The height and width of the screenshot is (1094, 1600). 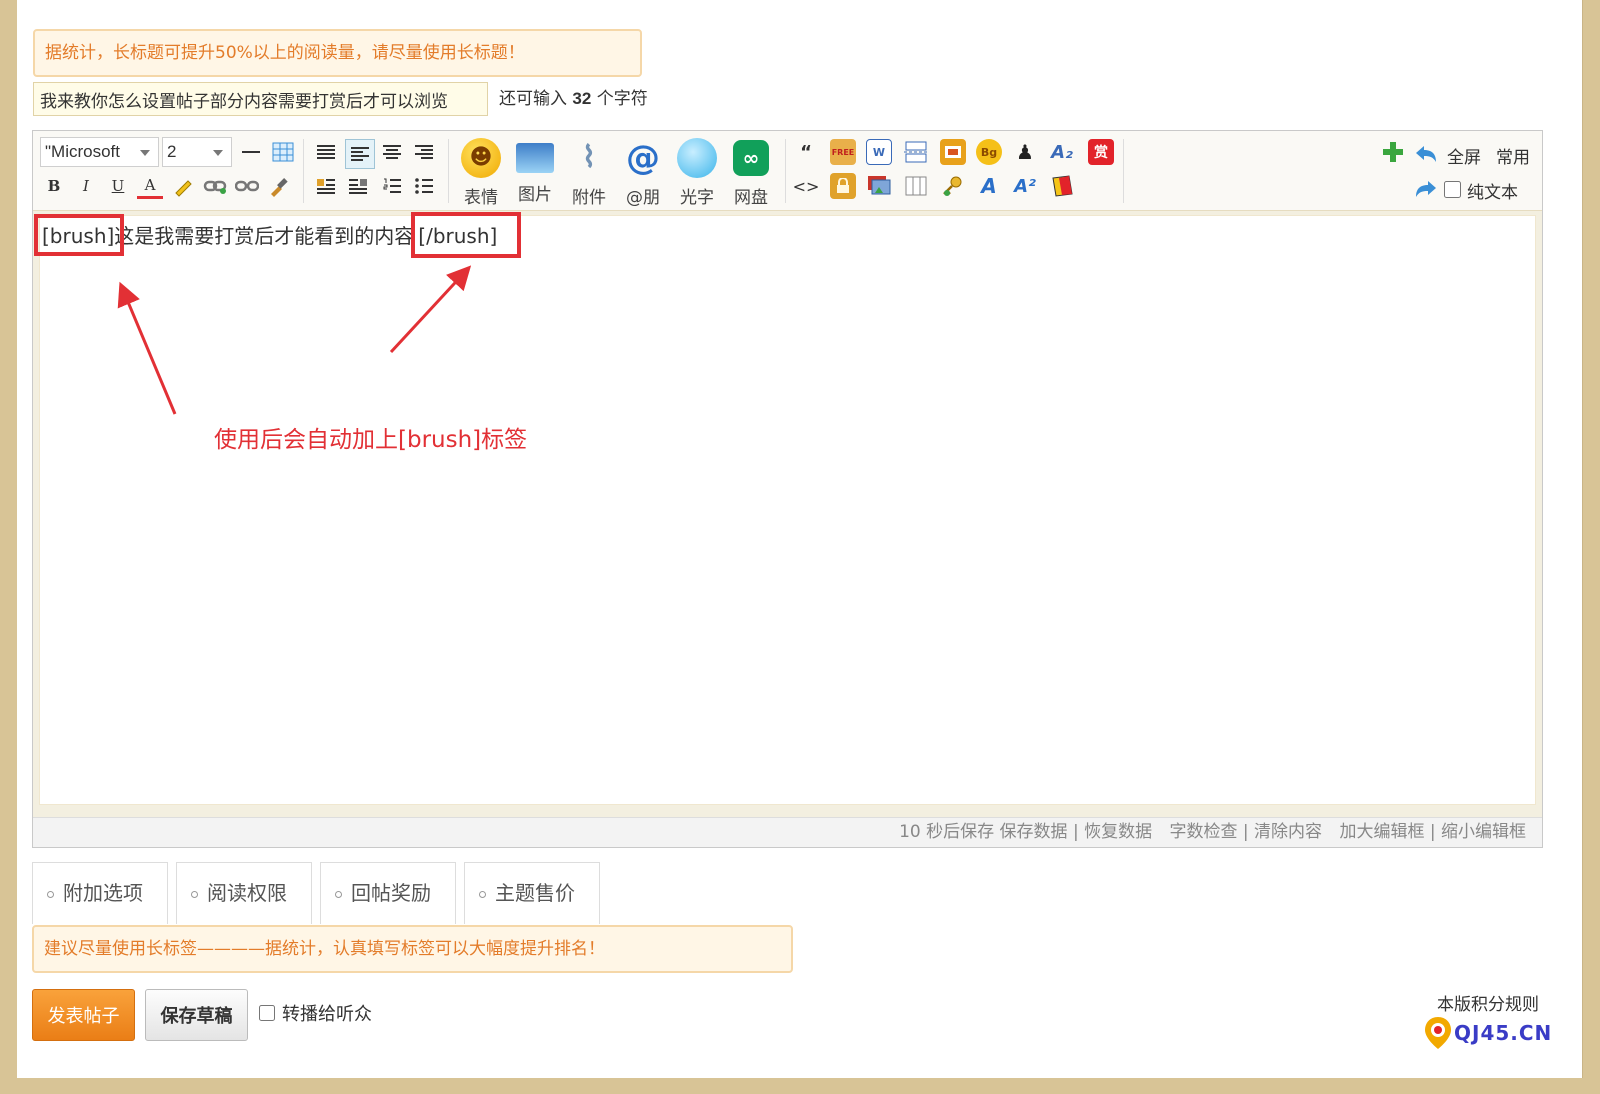 I want to click on tab-reply-reward: 回帖奖励, so click(x=388, y=893).